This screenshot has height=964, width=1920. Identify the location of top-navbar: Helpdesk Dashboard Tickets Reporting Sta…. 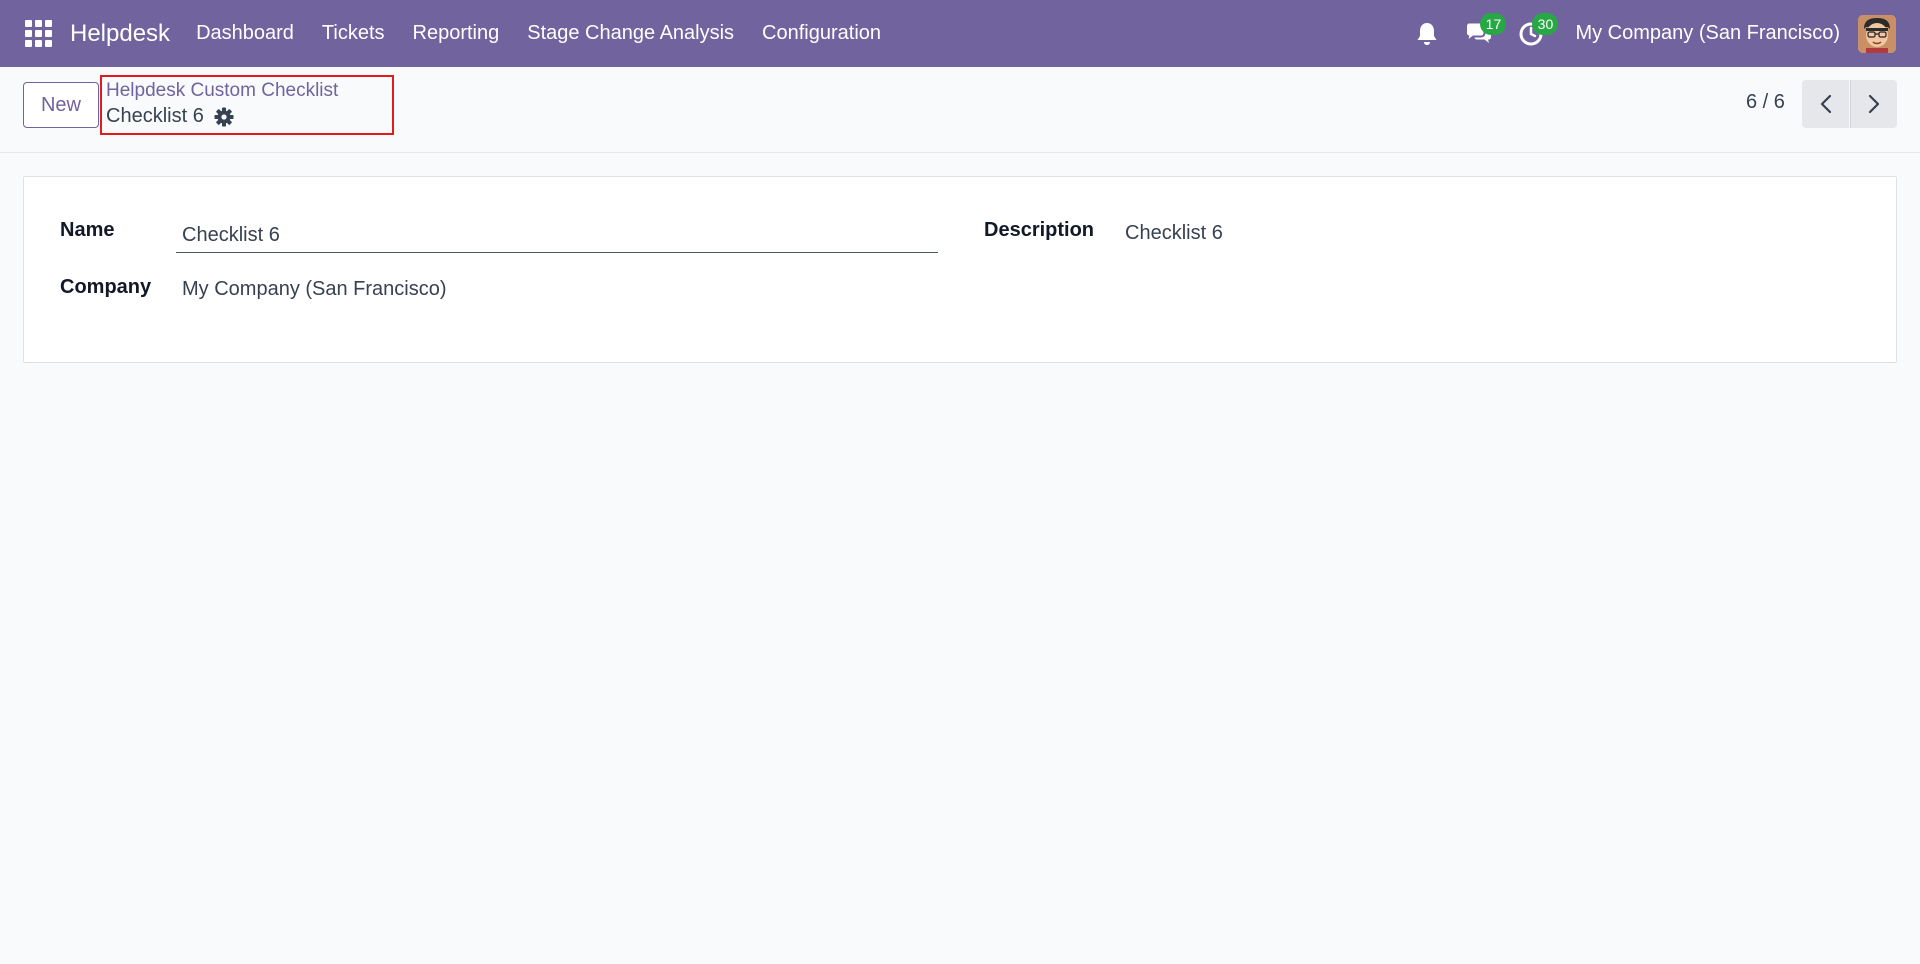
(960, 33).